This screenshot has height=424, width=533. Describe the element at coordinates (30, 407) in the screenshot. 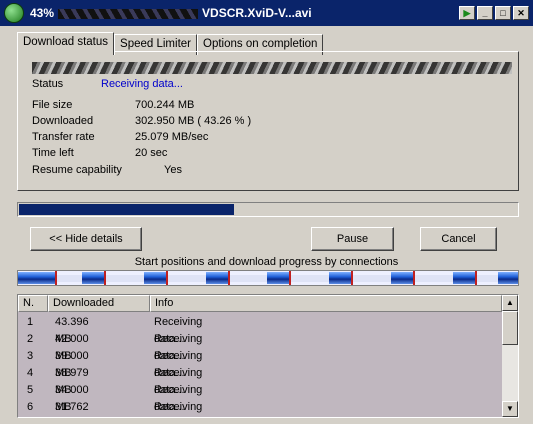

I see `cell-n: 6` at that location.